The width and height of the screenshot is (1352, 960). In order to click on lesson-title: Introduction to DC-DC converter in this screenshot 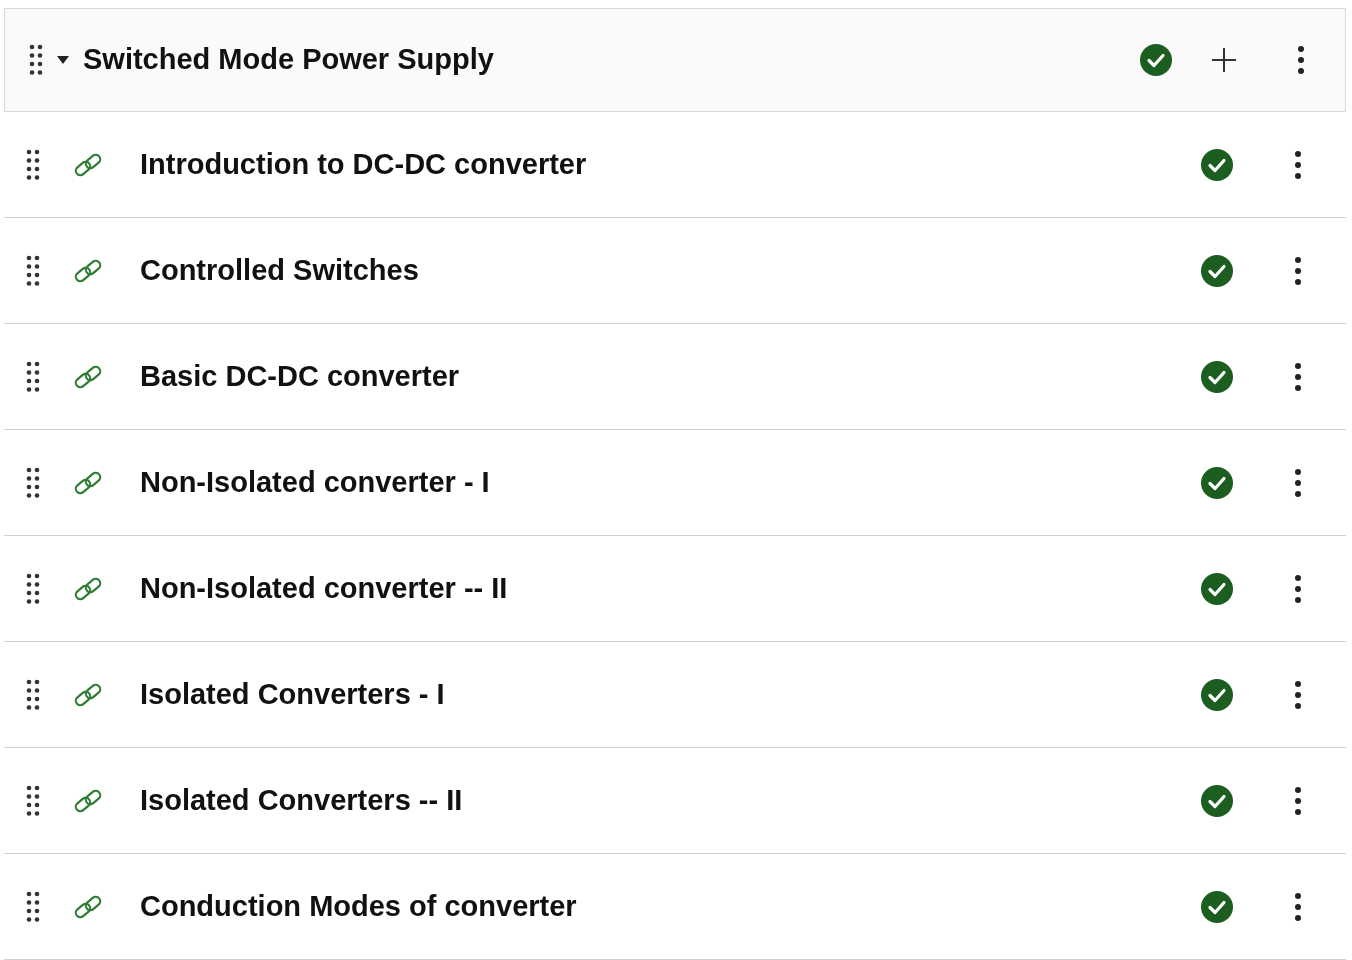, I will do `click(670, 164)`.